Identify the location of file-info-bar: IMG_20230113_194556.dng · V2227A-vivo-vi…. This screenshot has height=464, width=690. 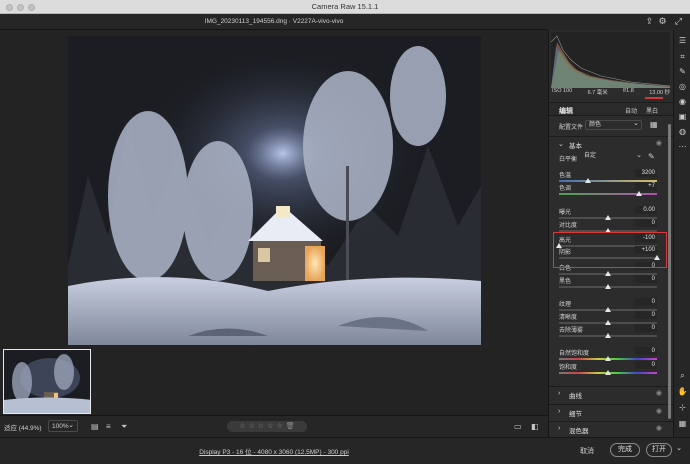
(274, 22).